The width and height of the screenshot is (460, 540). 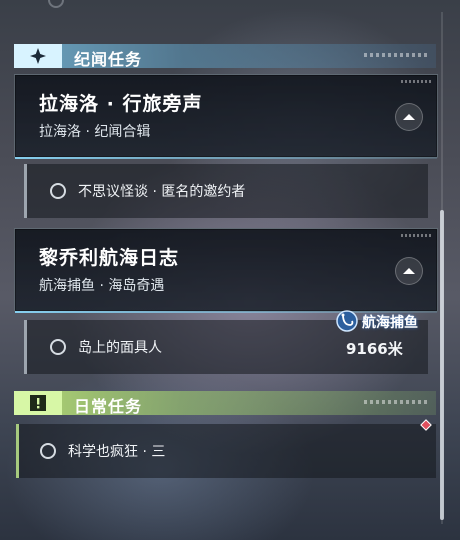 I want to click on sparkle-icon, so click(x=38, y=56).